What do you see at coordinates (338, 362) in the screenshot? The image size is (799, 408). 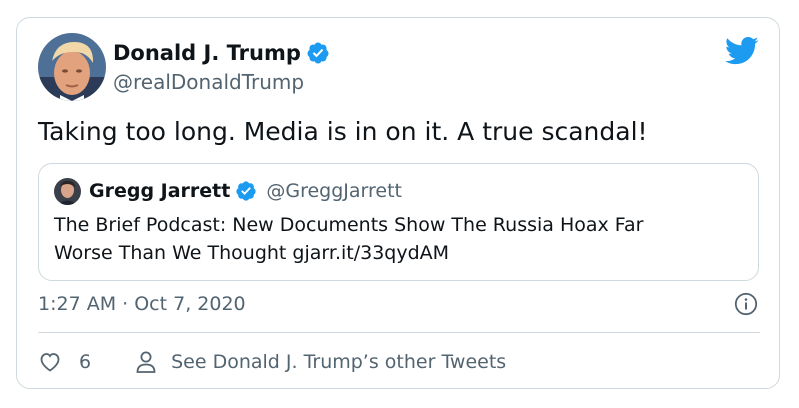 I see `see-other-tweets-link: See Donald J. Trump’s other Tweets` at bounding box center [338, 362].